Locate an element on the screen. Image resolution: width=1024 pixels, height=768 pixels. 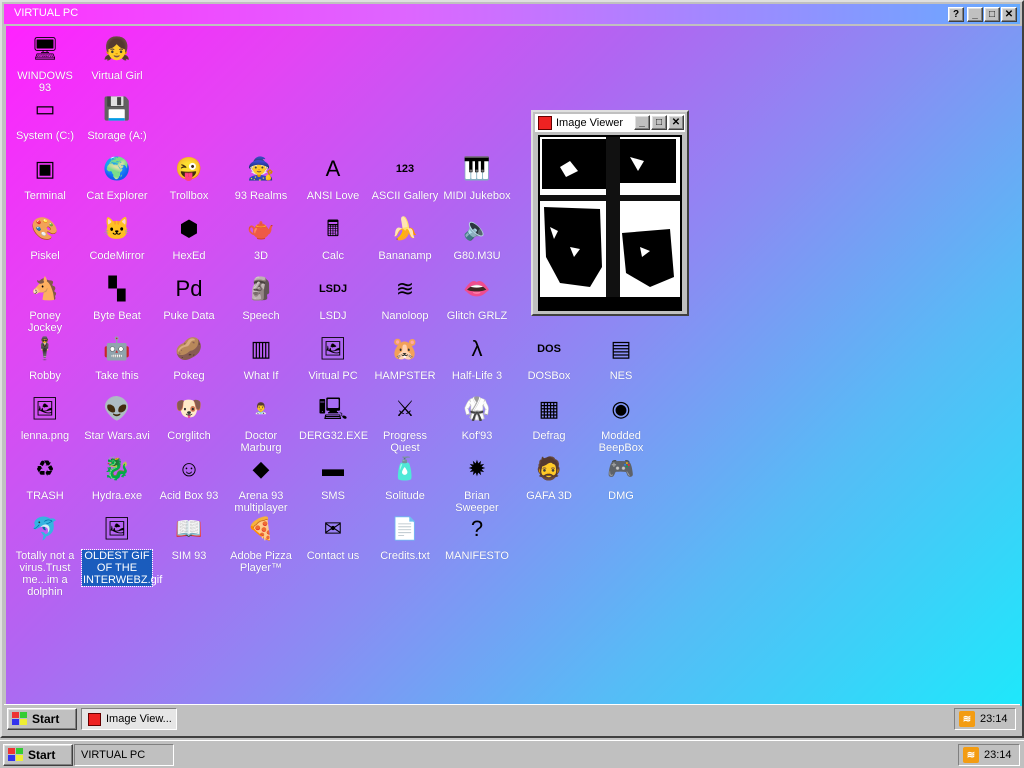
desktop-icon-robby: 🕴 Robby is located at coordinates (45, 357).